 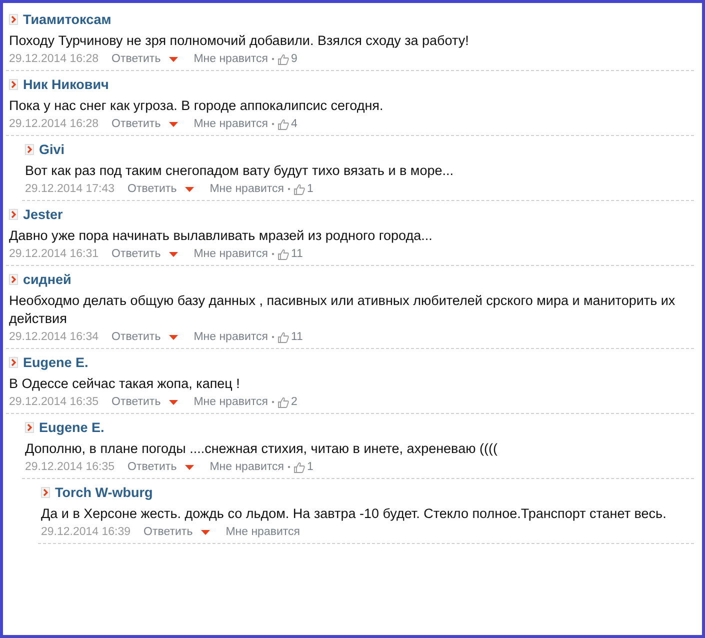 I want to click on author-name: Jester, so click(x=43, y=214).